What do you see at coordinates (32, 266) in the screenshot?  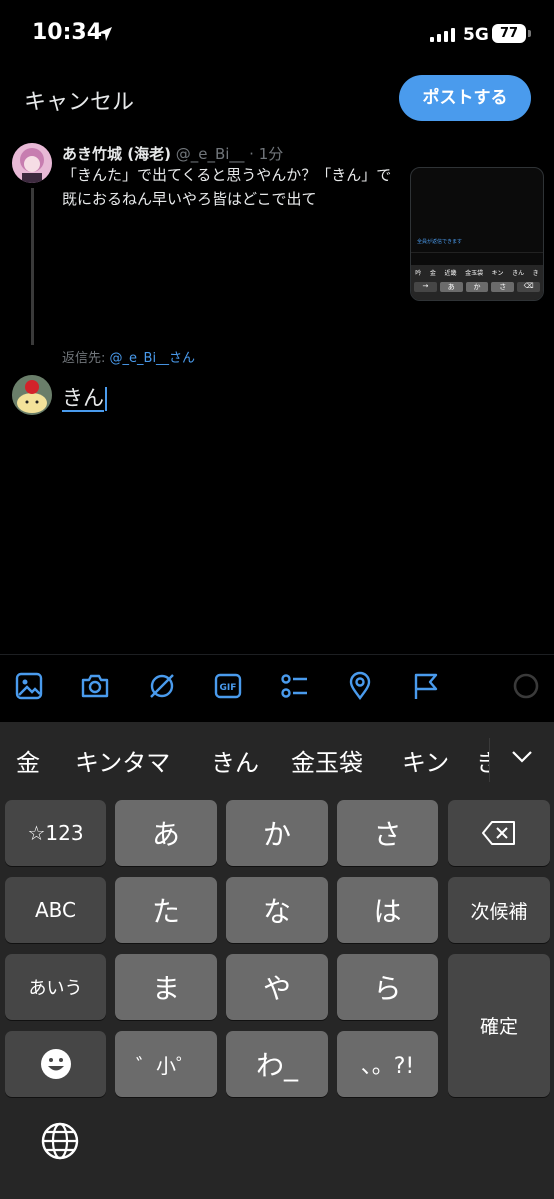 I see `thread-line` at bounding box center [32, 266].